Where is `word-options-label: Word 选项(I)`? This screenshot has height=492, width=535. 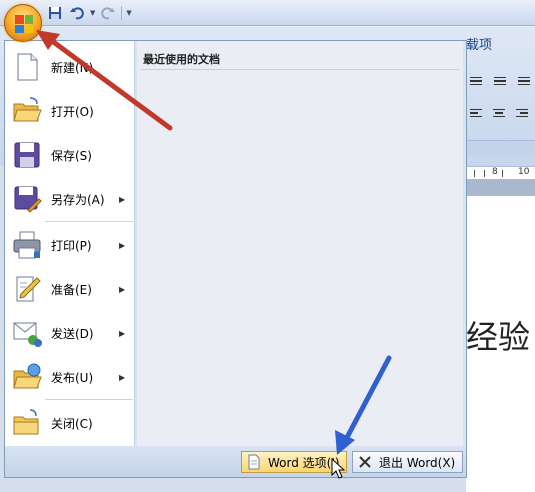
word-options-label: Word 选项(I) is located at coordinates (304, 462).